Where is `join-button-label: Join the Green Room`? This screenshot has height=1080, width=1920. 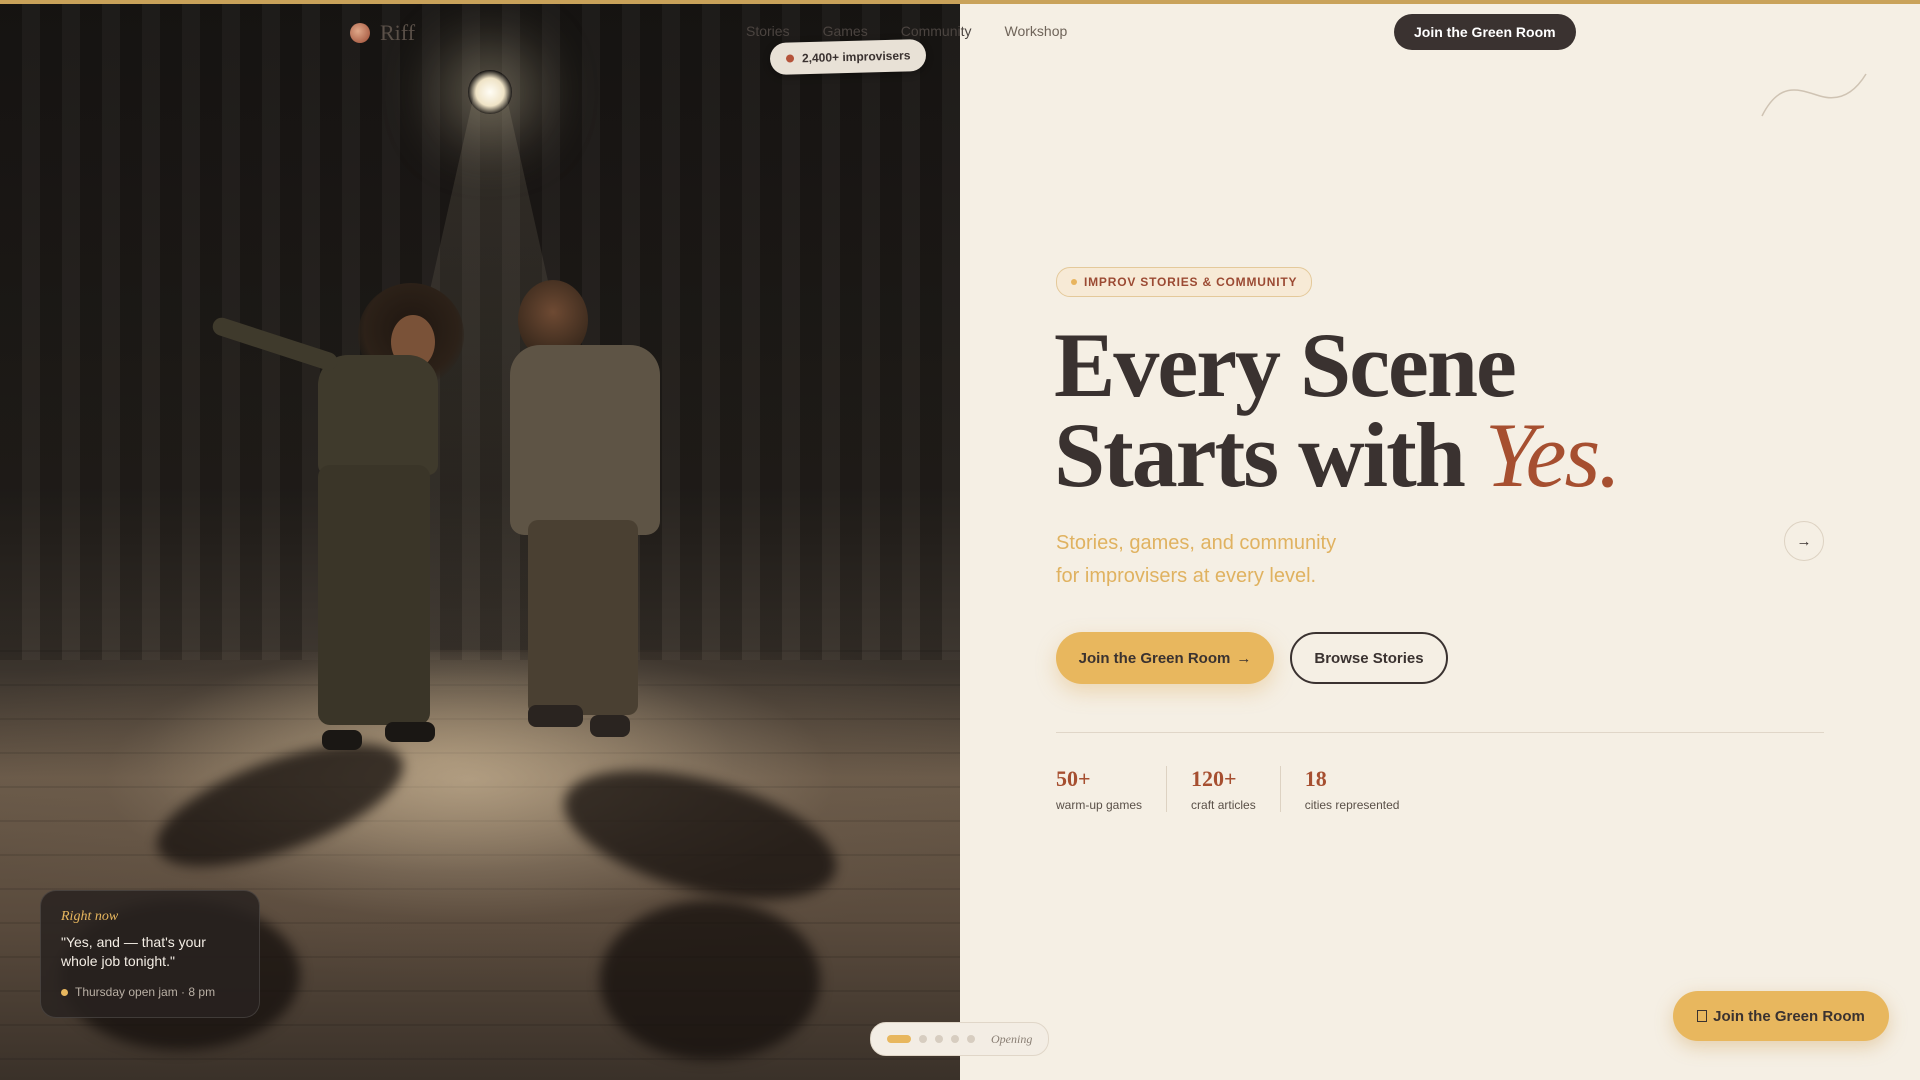
join-button-label: Join the Green Room is located at coordinates (1154, 658).